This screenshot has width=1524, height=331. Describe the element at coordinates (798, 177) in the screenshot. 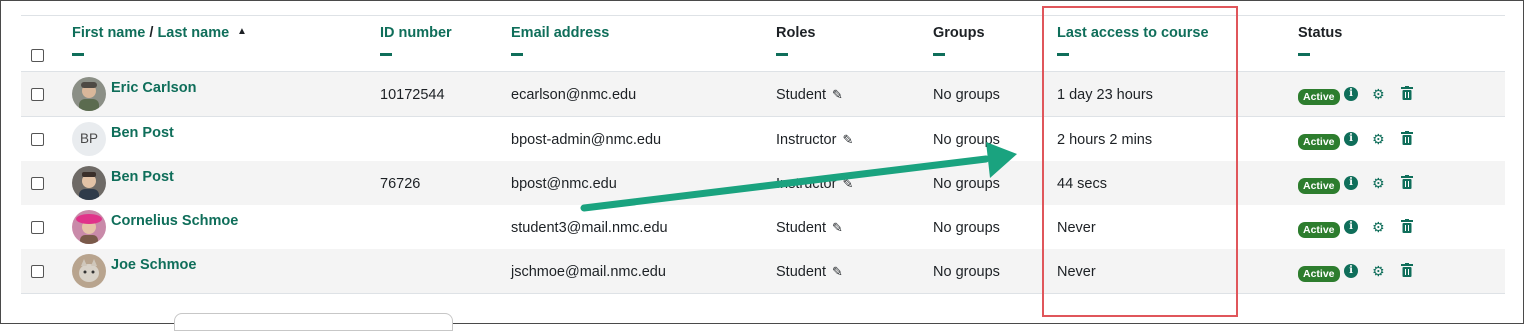

I see `annotation-arrow` at that location.